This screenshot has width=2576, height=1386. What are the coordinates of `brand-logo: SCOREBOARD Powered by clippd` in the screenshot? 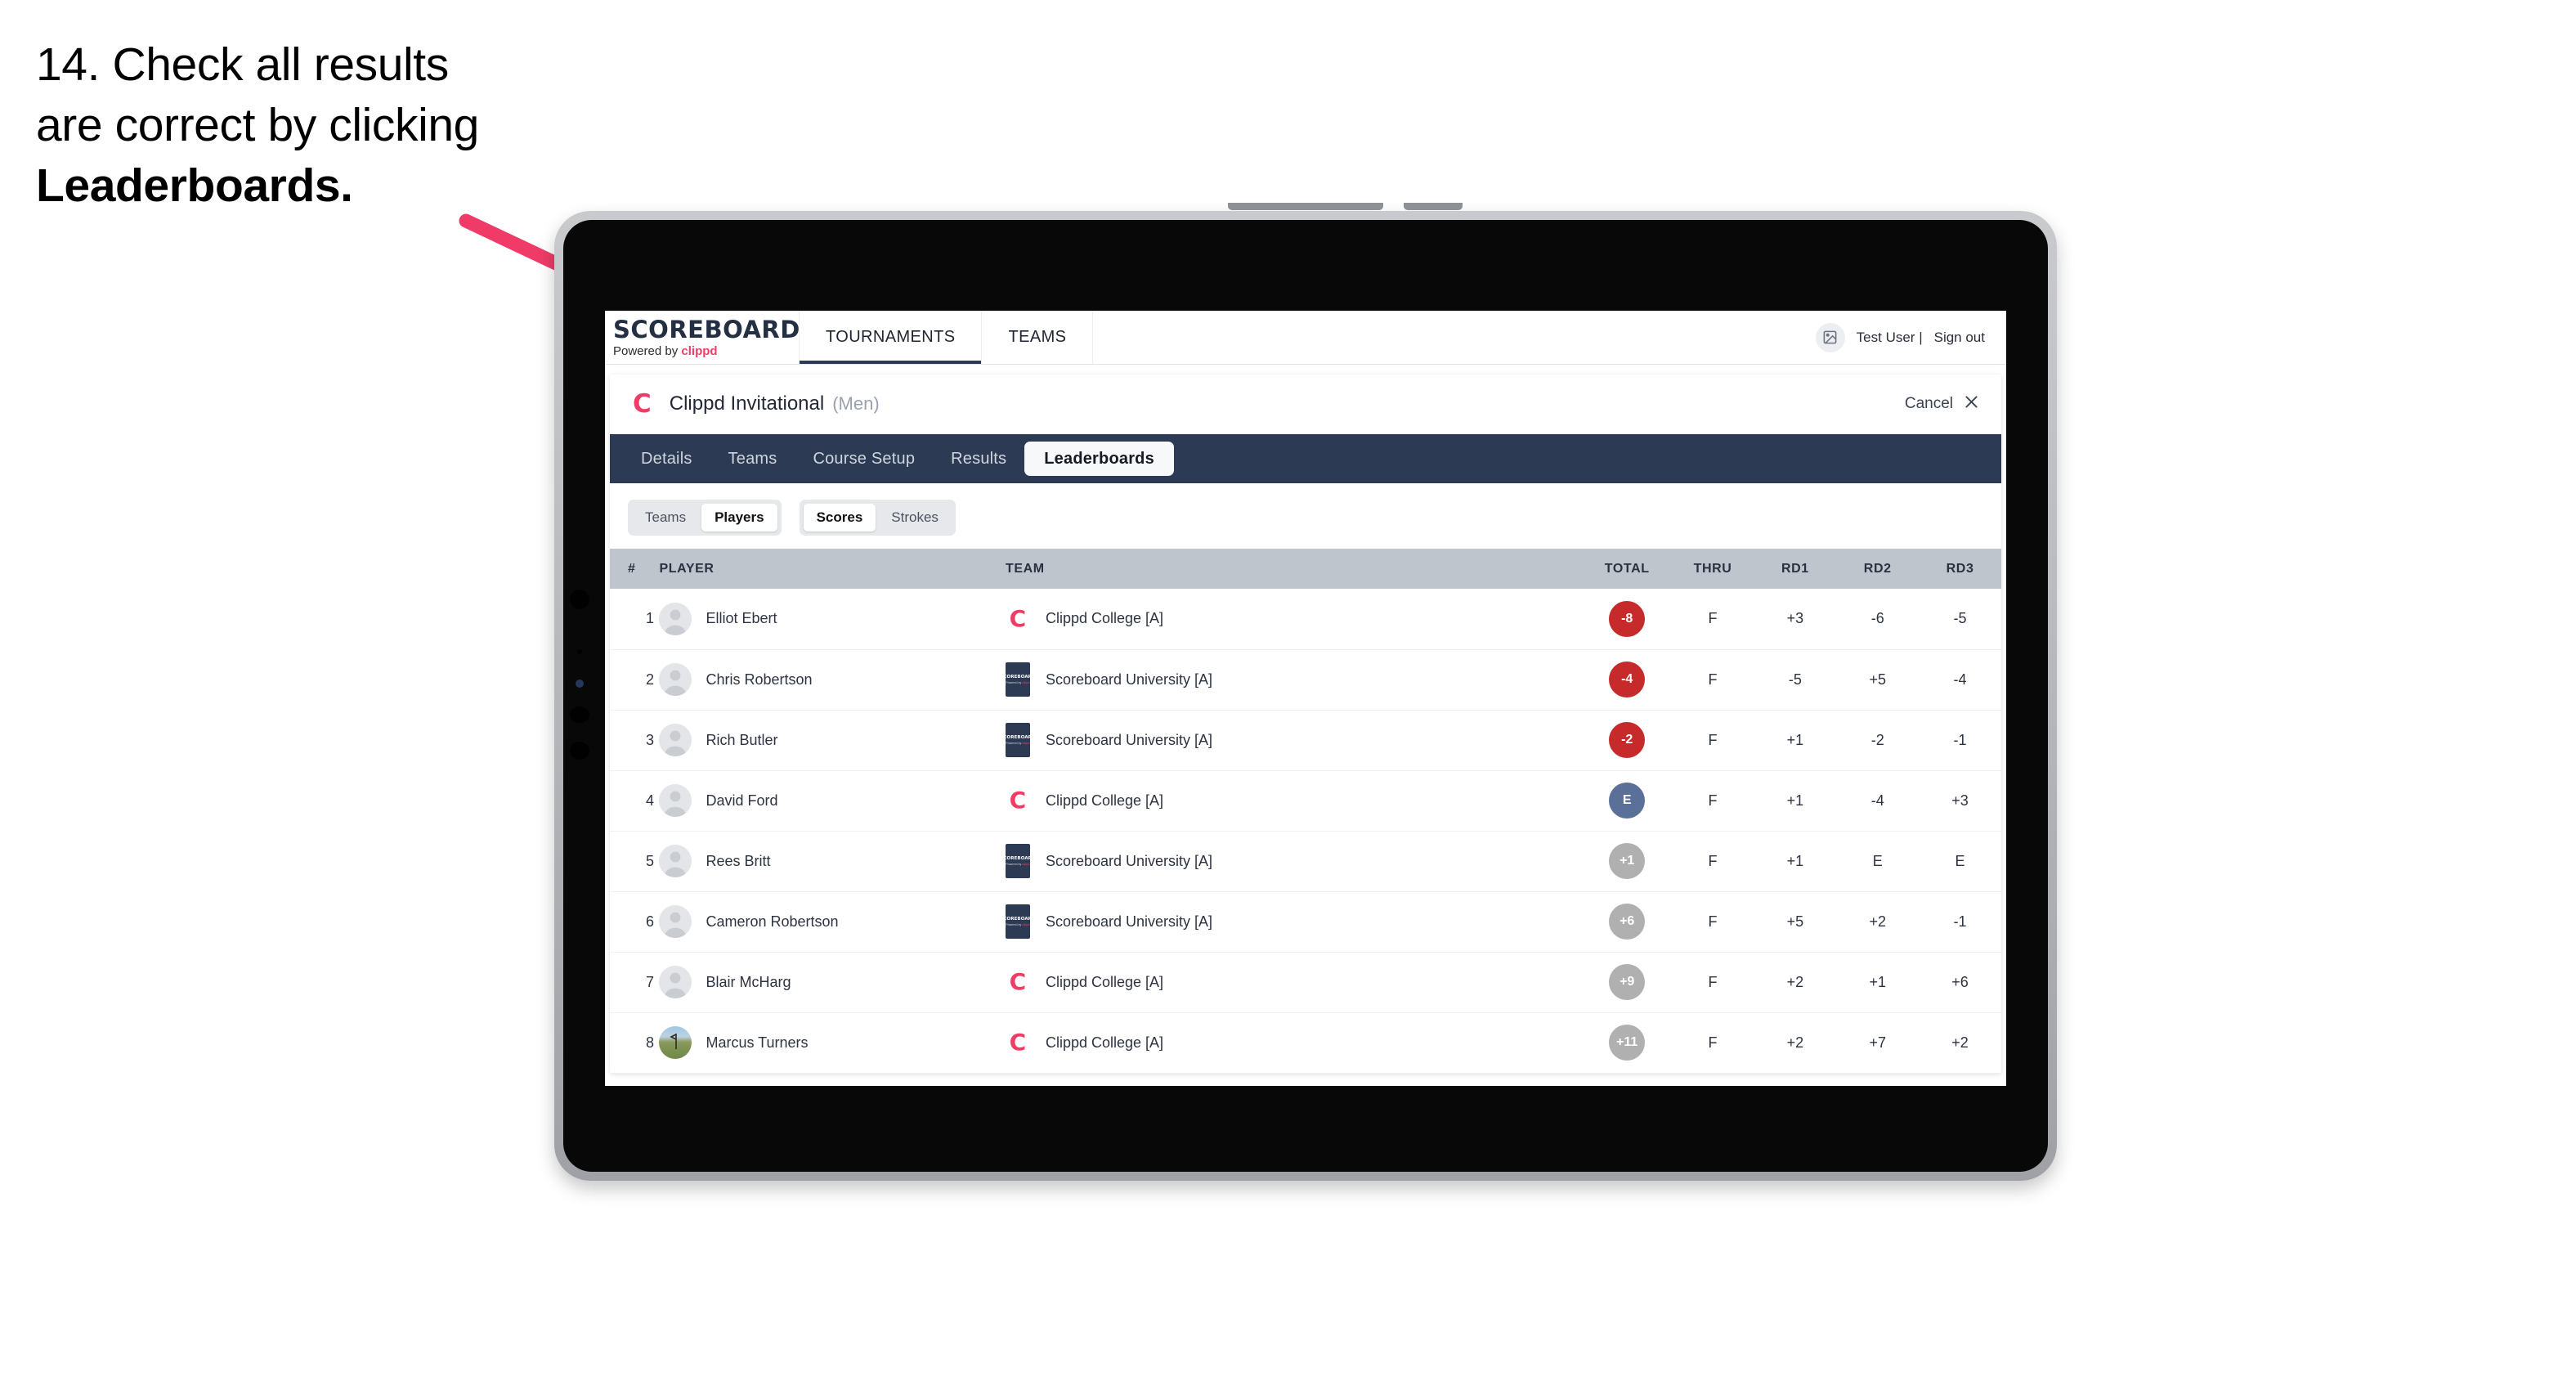 It's located at (702, 337).